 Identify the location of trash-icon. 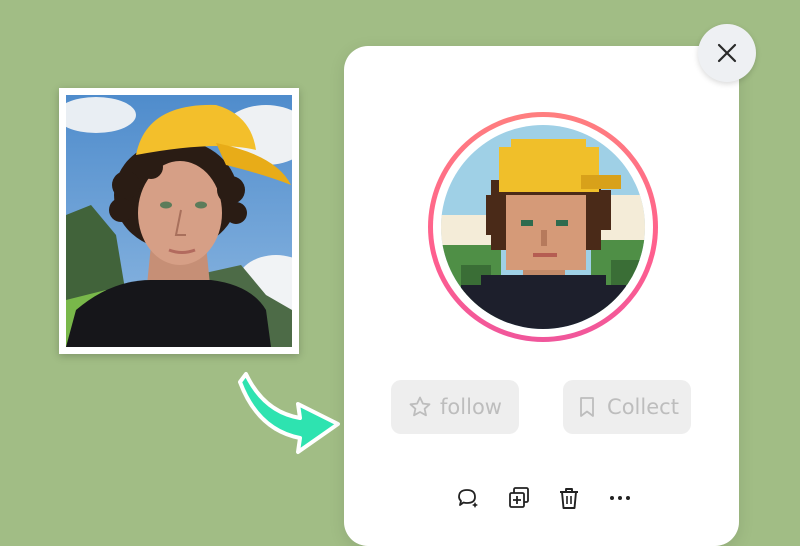
(569, 498).